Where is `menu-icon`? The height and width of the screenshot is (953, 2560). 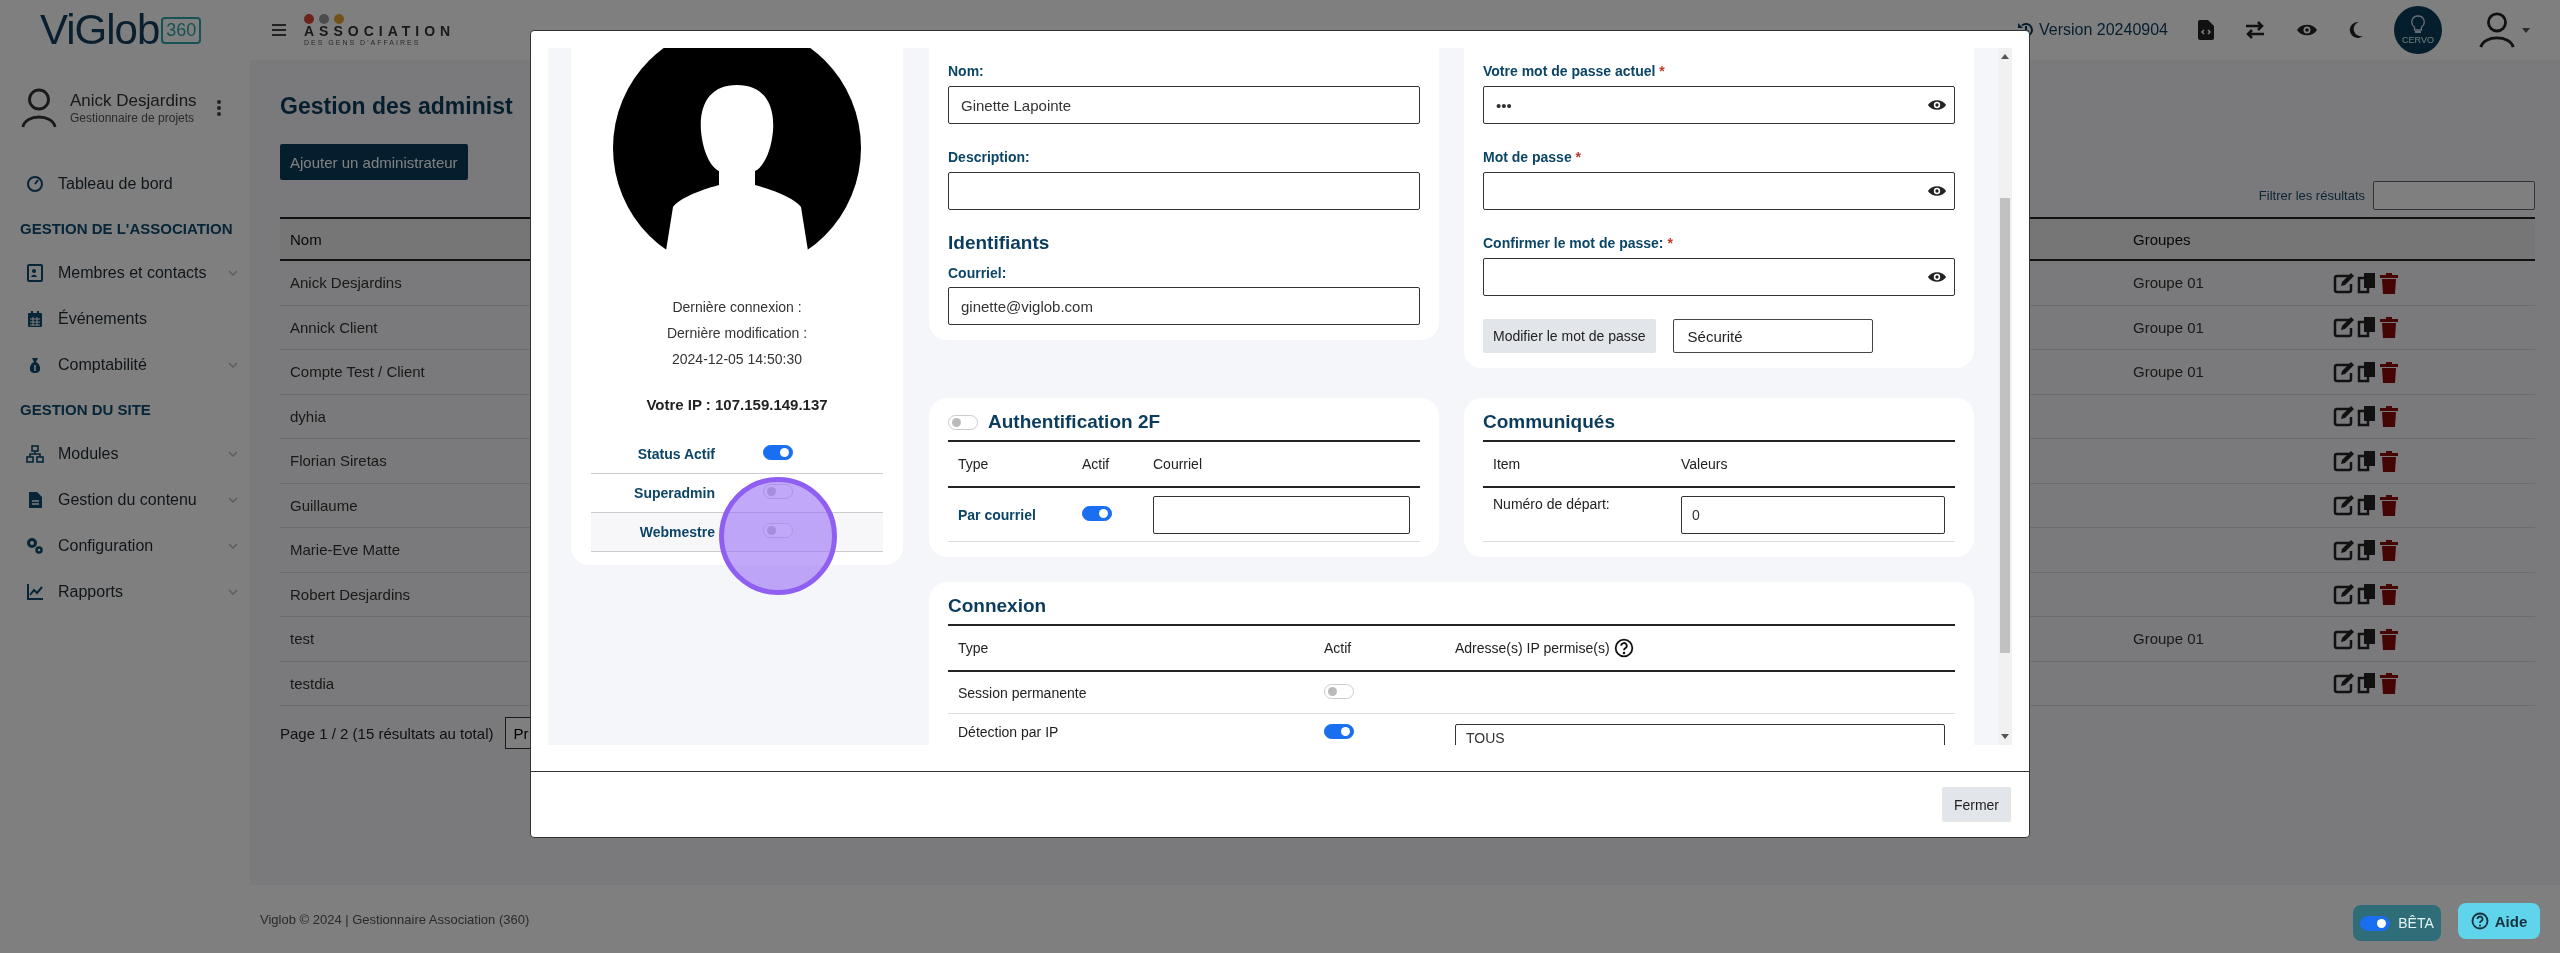 menu-icon is located at coordinates (279, 30).